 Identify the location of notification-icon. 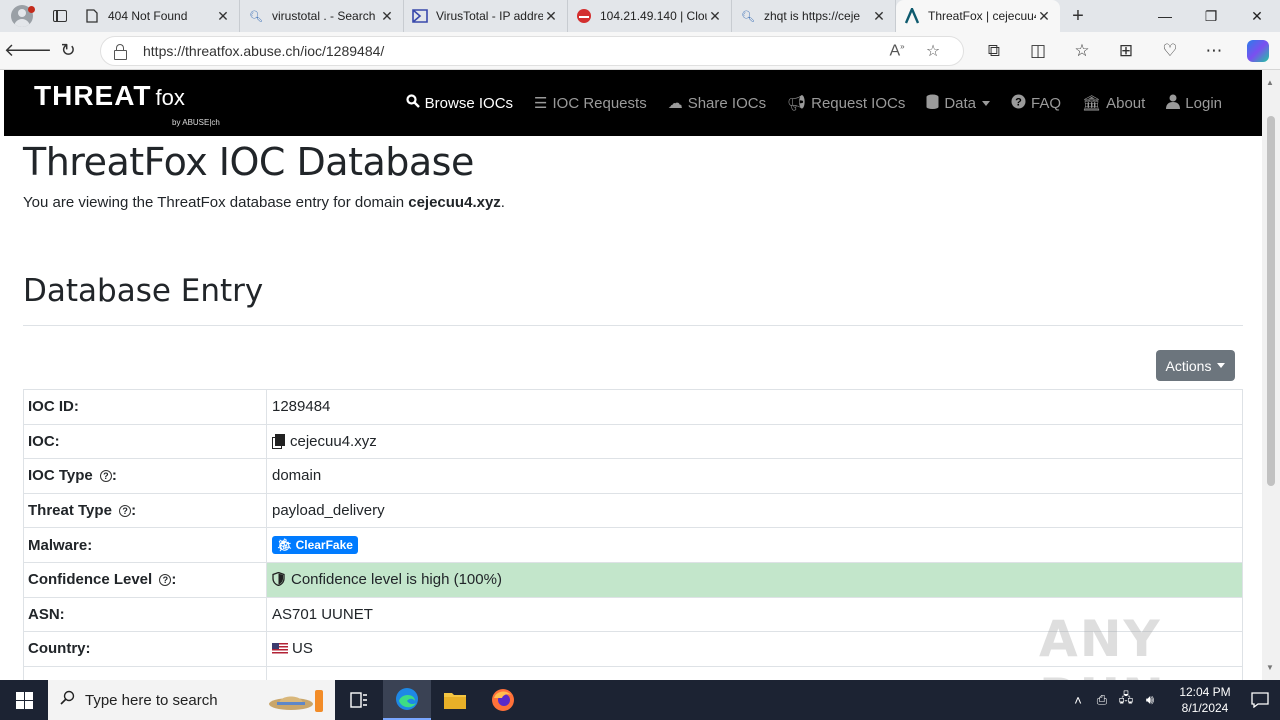
(1260, 700).